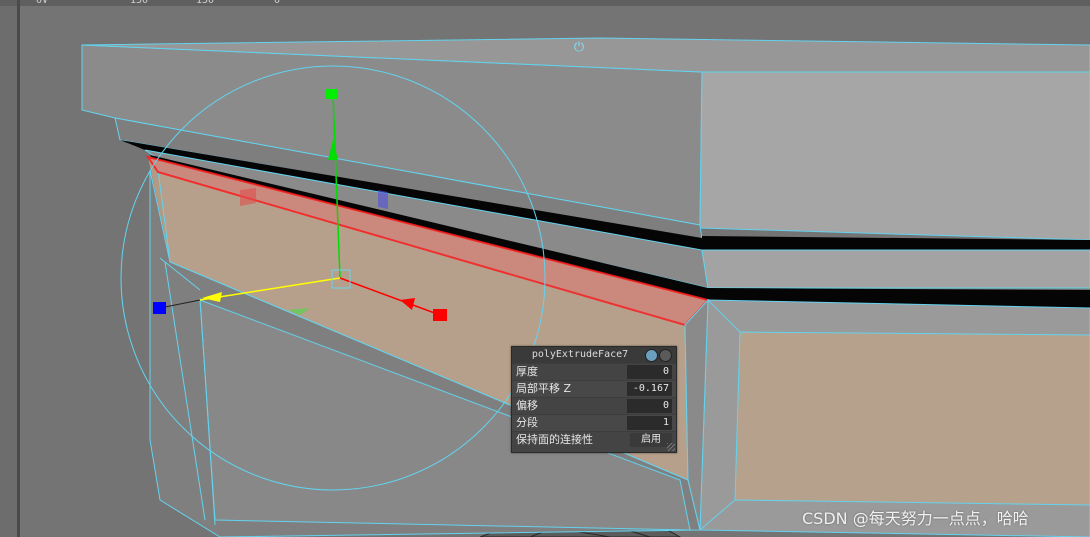 The width and height of the screenshot is (1090, 537). I want to click on attr-row-thickness: 厚度 0, so click(594, 371).